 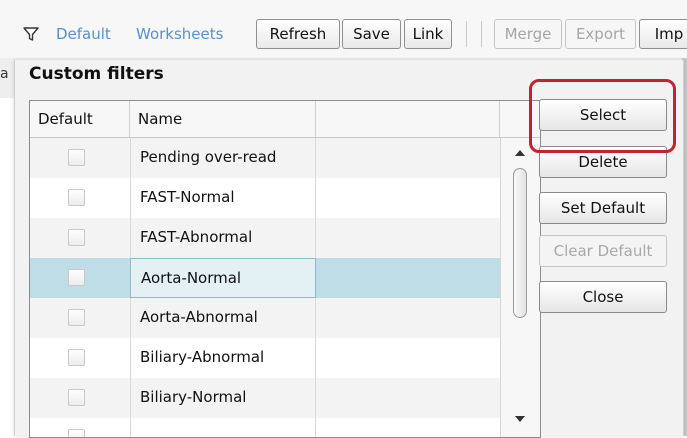 I want to click on export-button: Export, so click(x=600, y=34).